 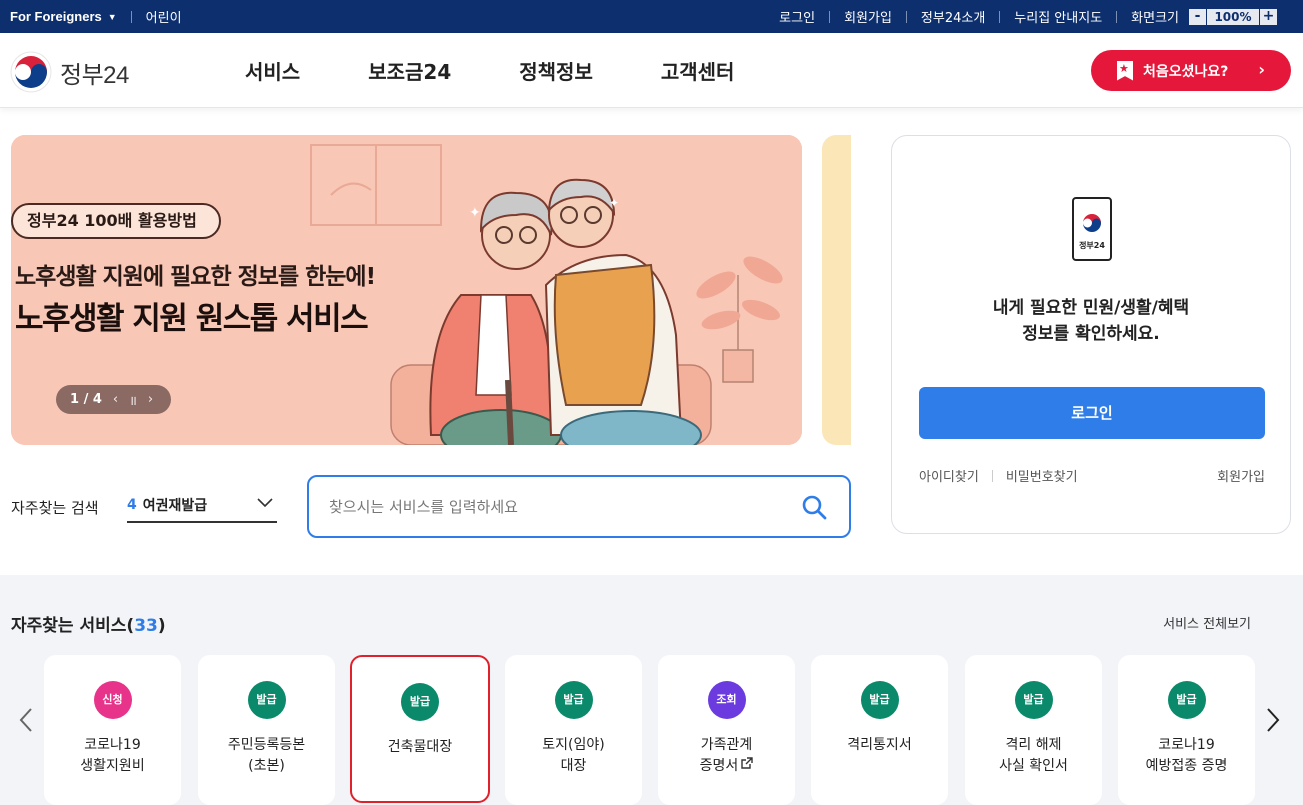 I want to click on service-name: 가족관계 증명서, so click(x=726, y=755).